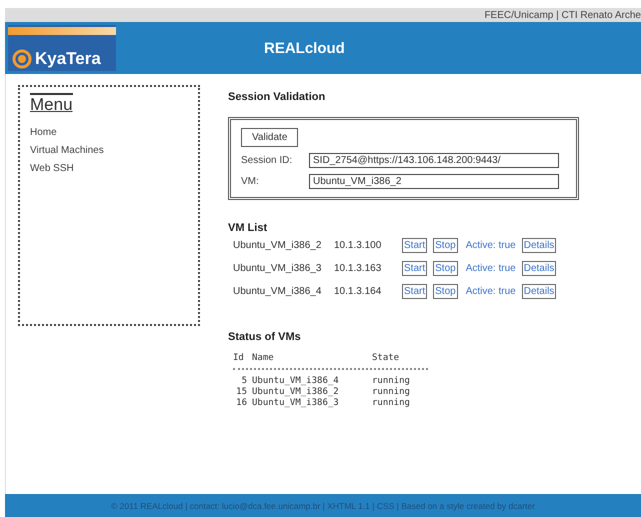  Describe the element at coordinates (277, 245) in the screenshot. I see `vm-name: Ubuntu_VM_i386_2` at that location.